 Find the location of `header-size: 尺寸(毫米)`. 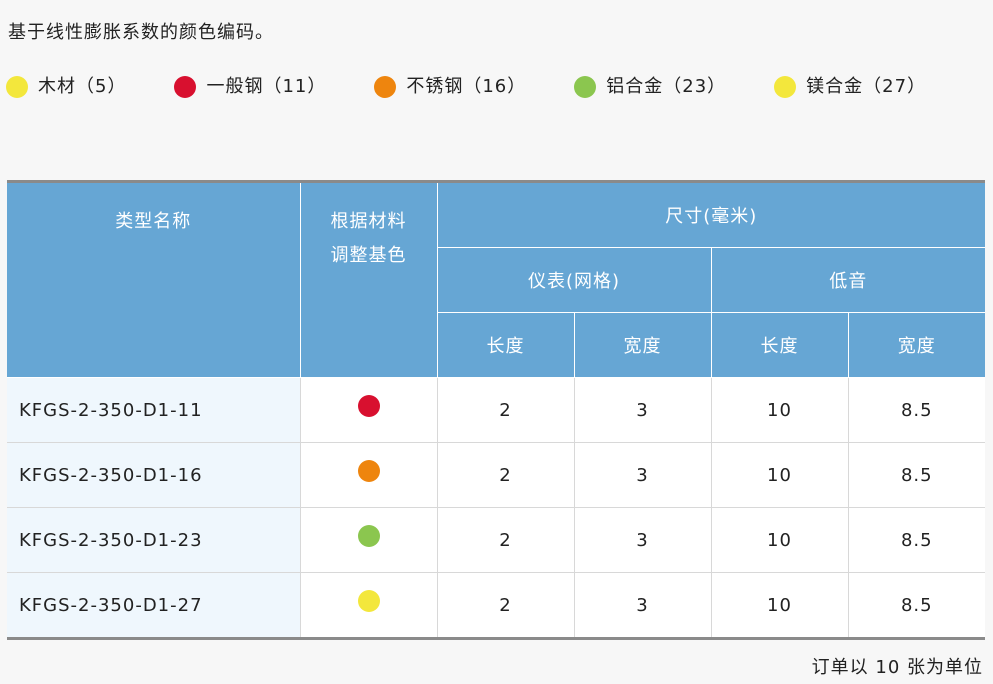

header-size: 尺寸(毫米) is located at coordinates (711, 214).